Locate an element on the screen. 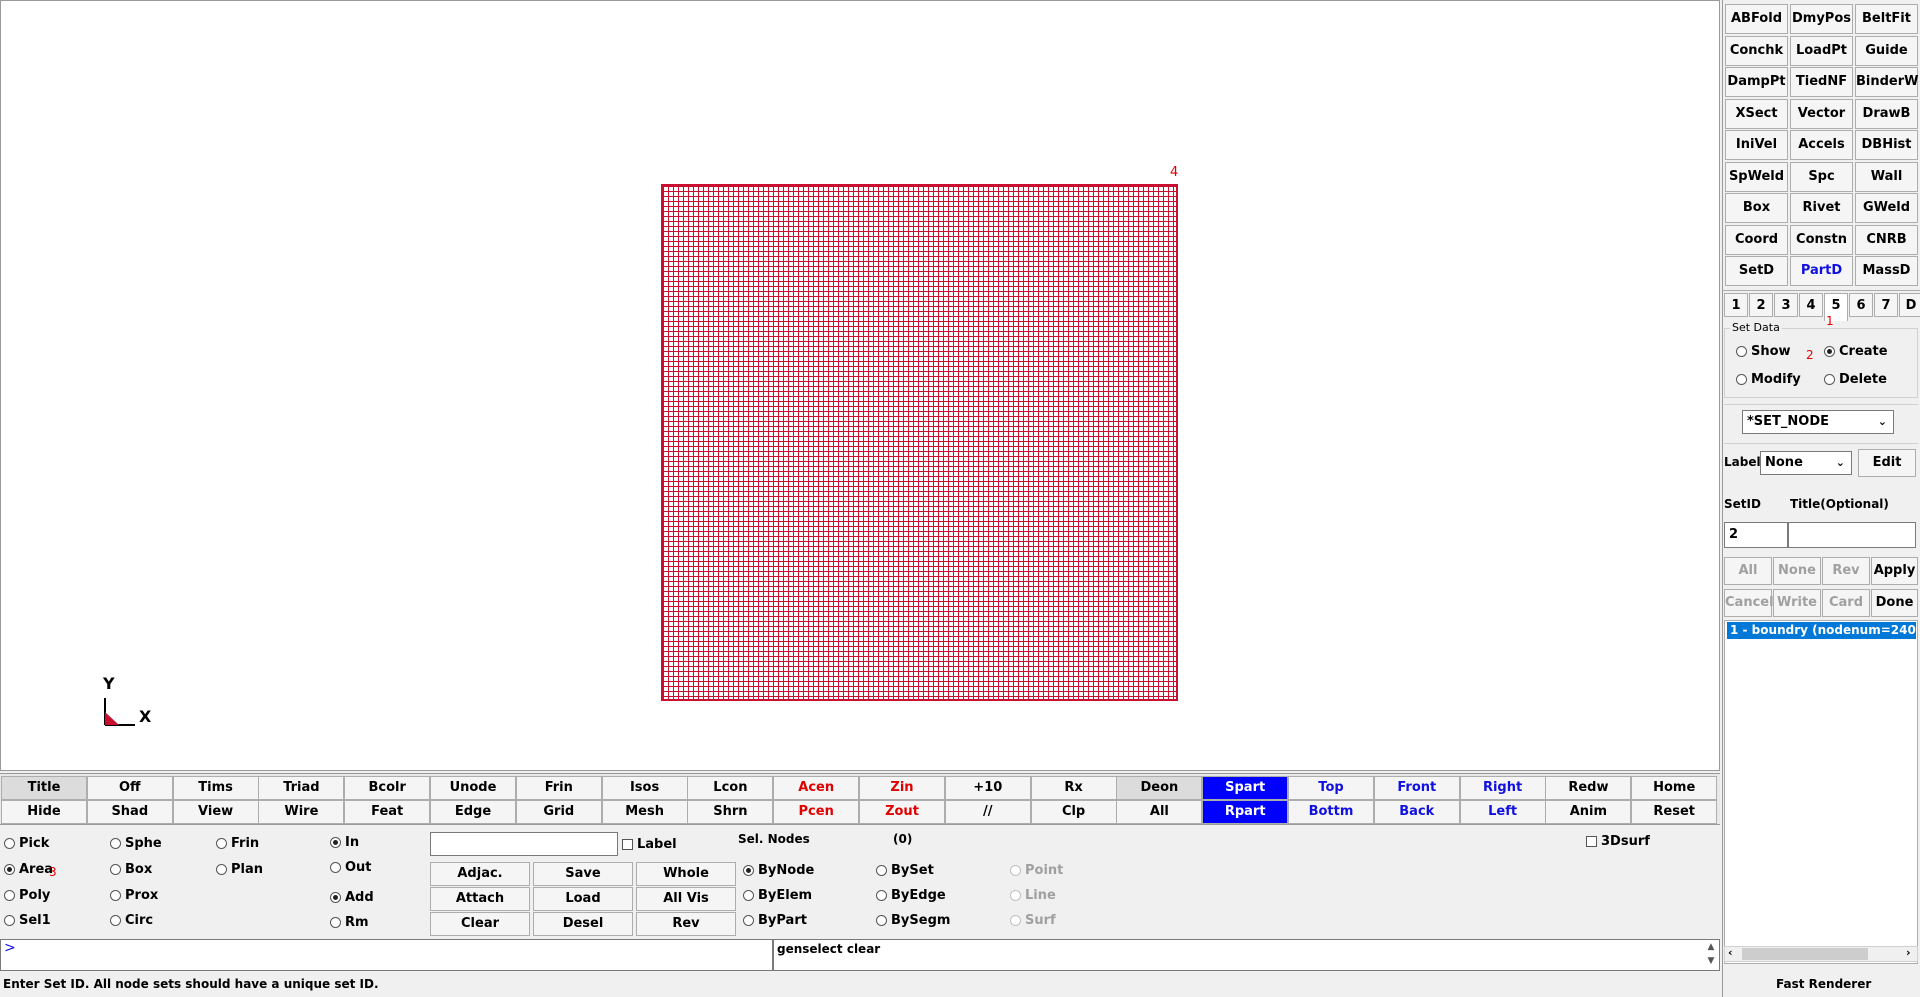  toolbar-button-isos: Isos is located at coordinates (644, 788).